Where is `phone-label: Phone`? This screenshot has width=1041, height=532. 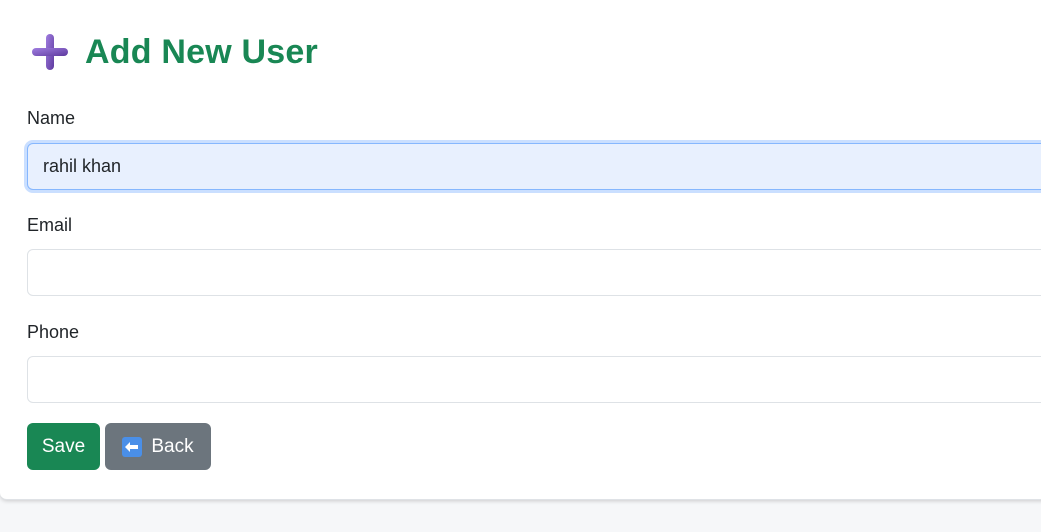 phone-label: Phone is located at coordinates (53, 332).